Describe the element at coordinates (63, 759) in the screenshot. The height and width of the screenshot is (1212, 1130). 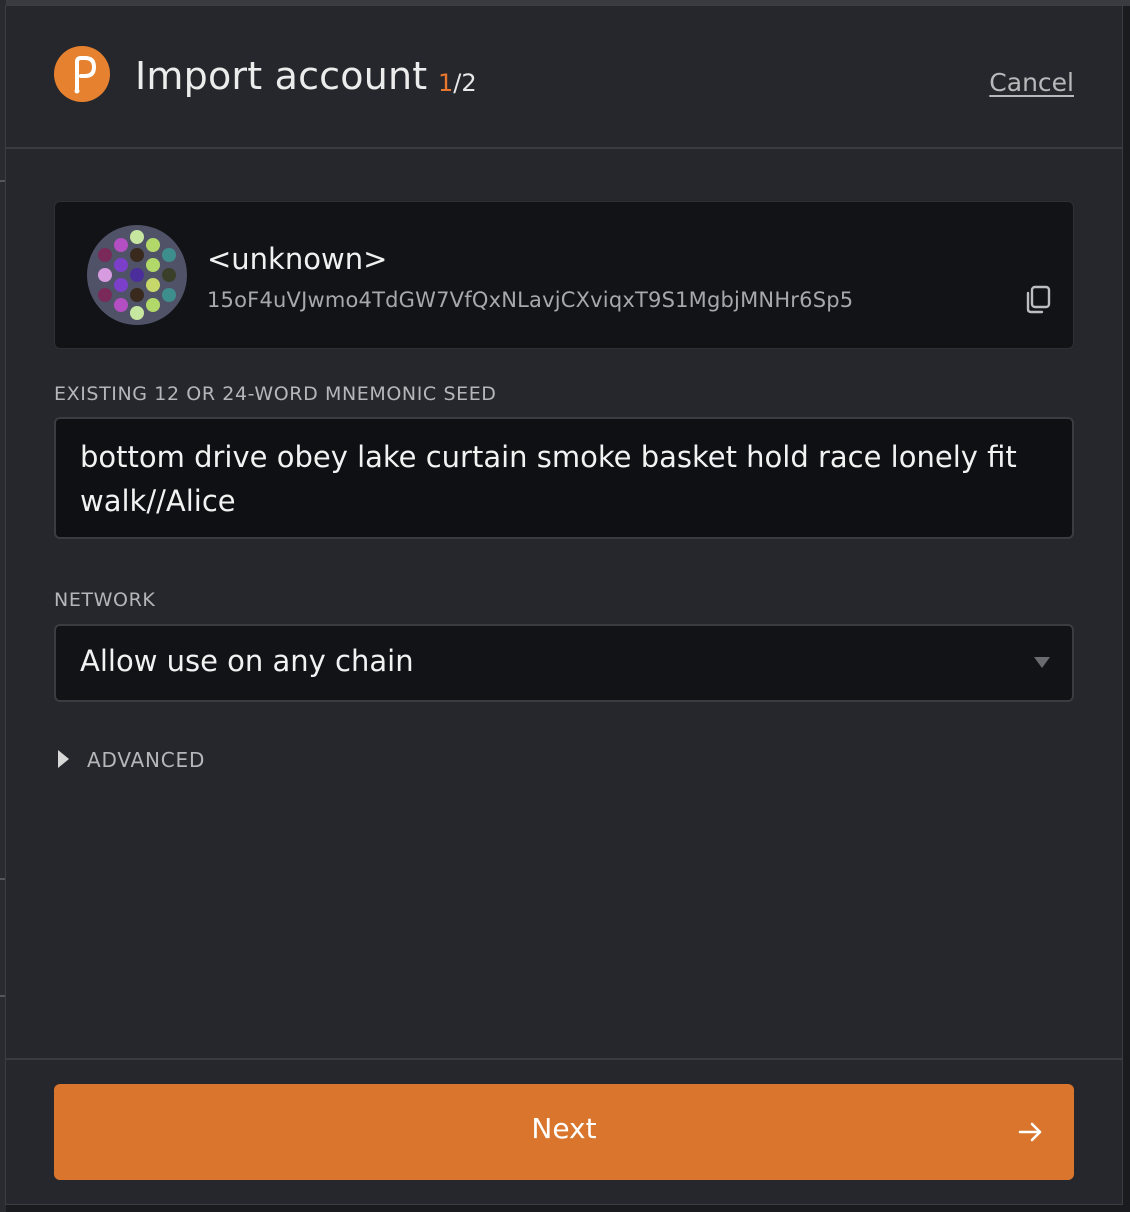
I see `caret-right-icon` at that location.